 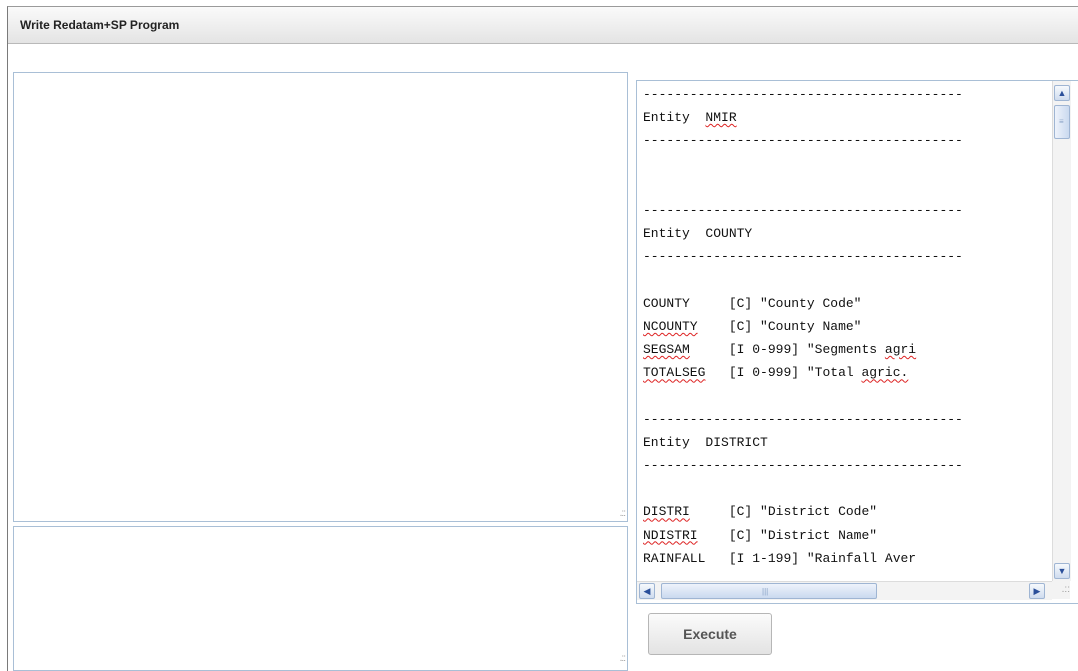 I want to click on vertical-scroll-thumb: ≡, so click(x=1062, y=122).